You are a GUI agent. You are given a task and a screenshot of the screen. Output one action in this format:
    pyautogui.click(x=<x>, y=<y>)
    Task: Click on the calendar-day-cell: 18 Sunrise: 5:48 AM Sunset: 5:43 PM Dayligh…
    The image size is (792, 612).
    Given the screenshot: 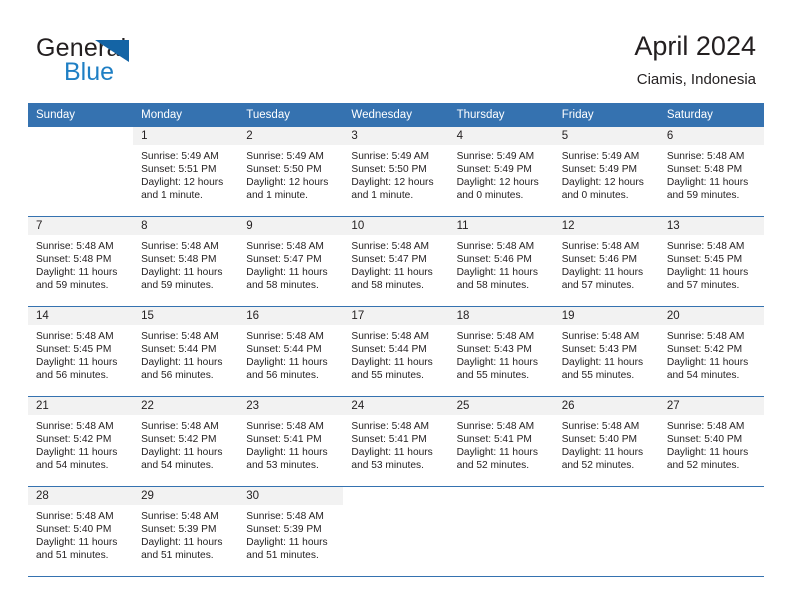 What is the action you would take?
    pyautogui.click(x=501, y=351)
    